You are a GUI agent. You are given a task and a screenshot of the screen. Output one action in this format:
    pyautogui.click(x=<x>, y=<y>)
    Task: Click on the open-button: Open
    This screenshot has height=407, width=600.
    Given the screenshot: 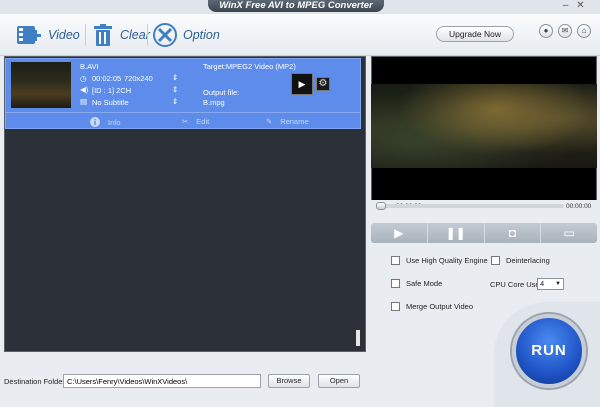 What is the action you would take?
    pyautogui.click(x=339, y=381)
    